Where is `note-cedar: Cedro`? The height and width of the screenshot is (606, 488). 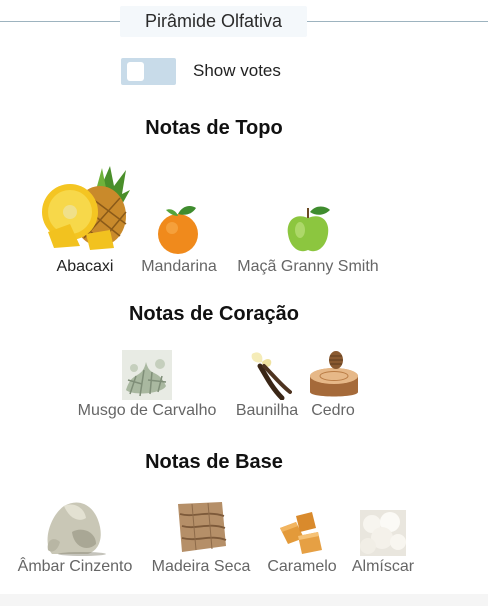
note-cedar: Cedro is located at coordinates (333, 387).